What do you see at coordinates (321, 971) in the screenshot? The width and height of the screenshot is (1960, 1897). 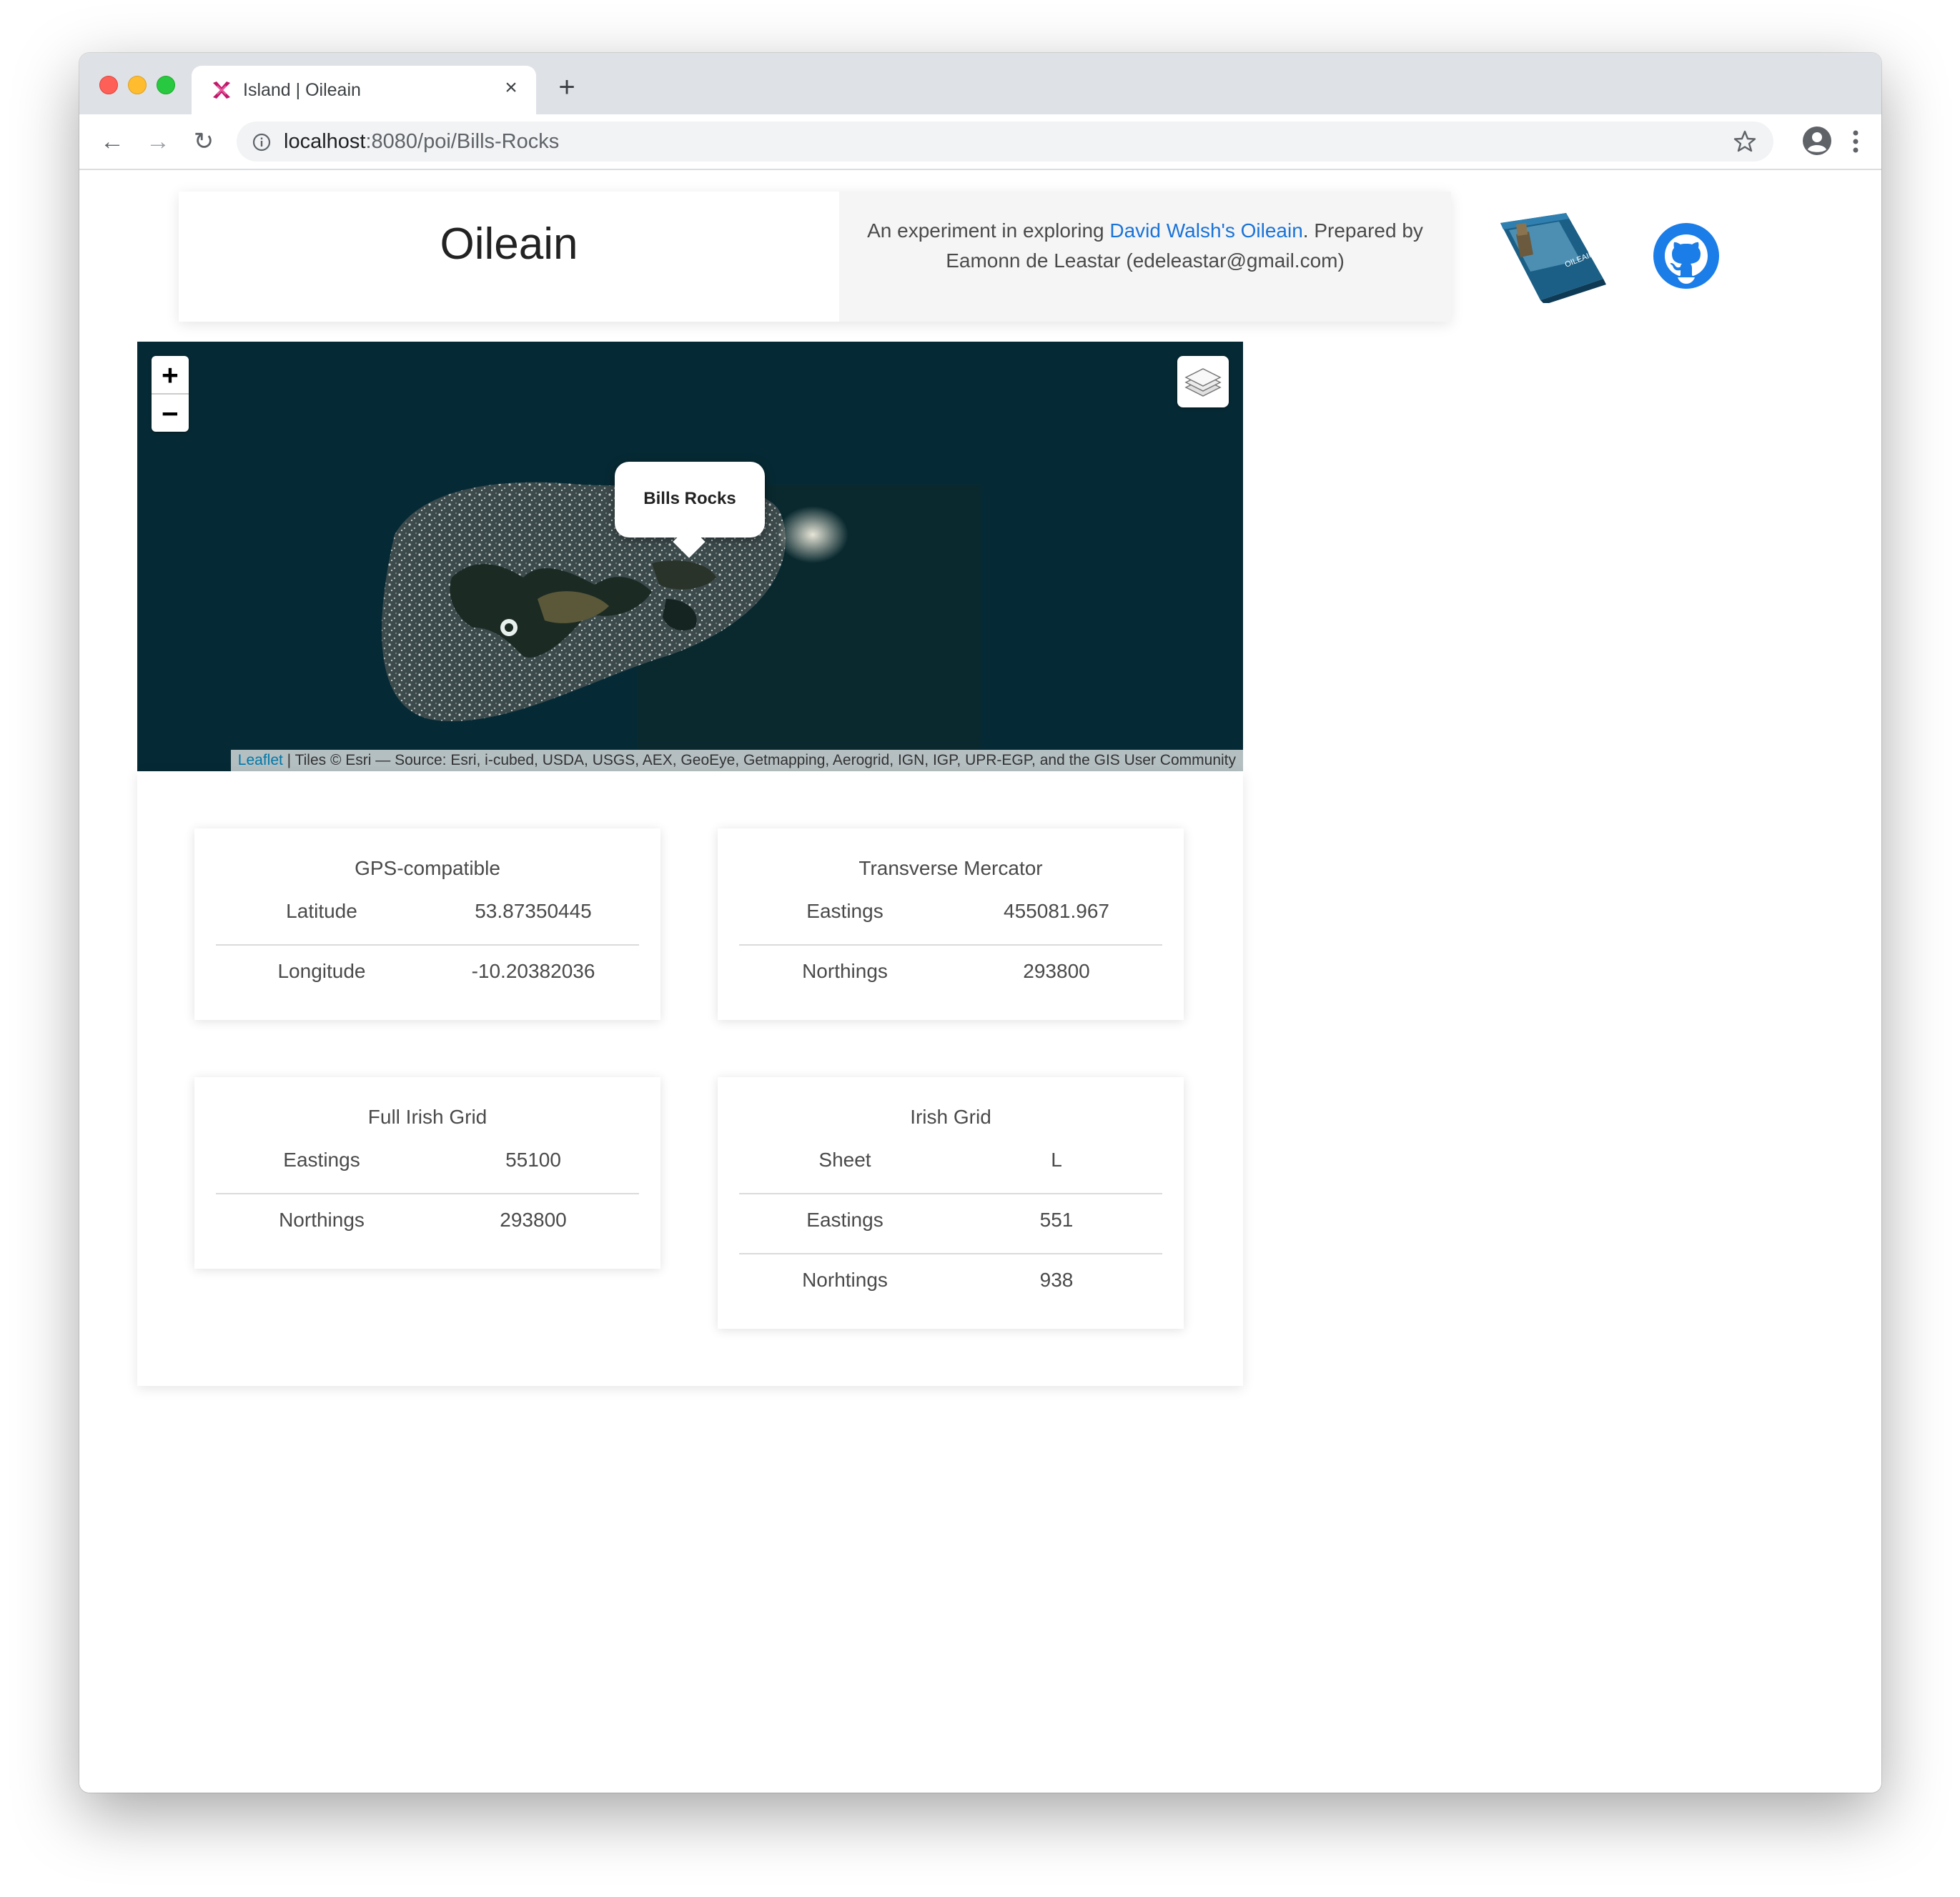 I see `row-label: Longitude` at bounding box center [321, 971].